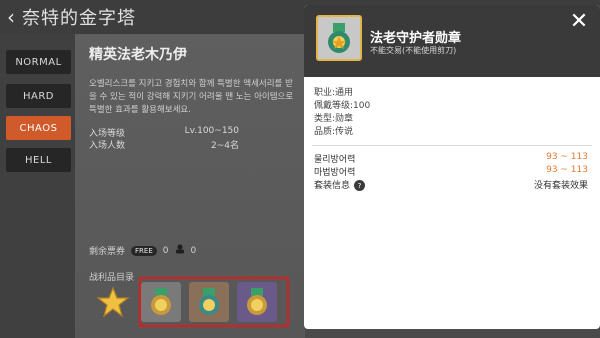 The image size is (600, 338). I want to click on difficulty-hard-button: HARD, so click(38, 96).